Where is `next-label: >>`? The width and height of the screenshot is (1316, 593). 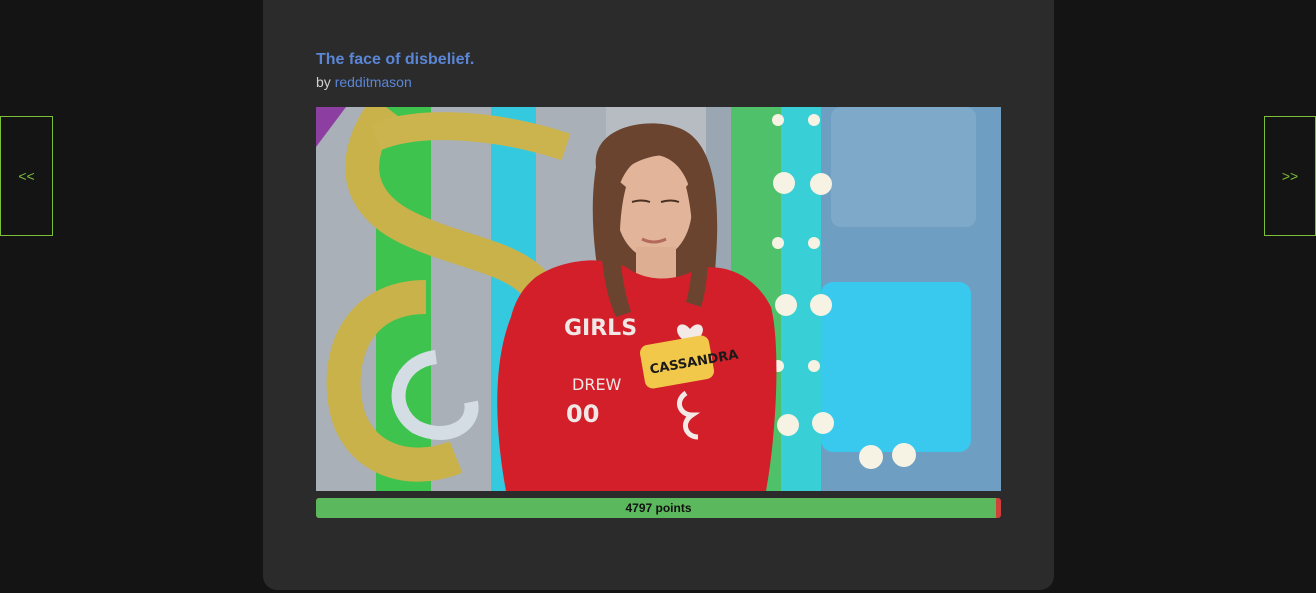 next-label: >> is located at coordinates (1290, 176).